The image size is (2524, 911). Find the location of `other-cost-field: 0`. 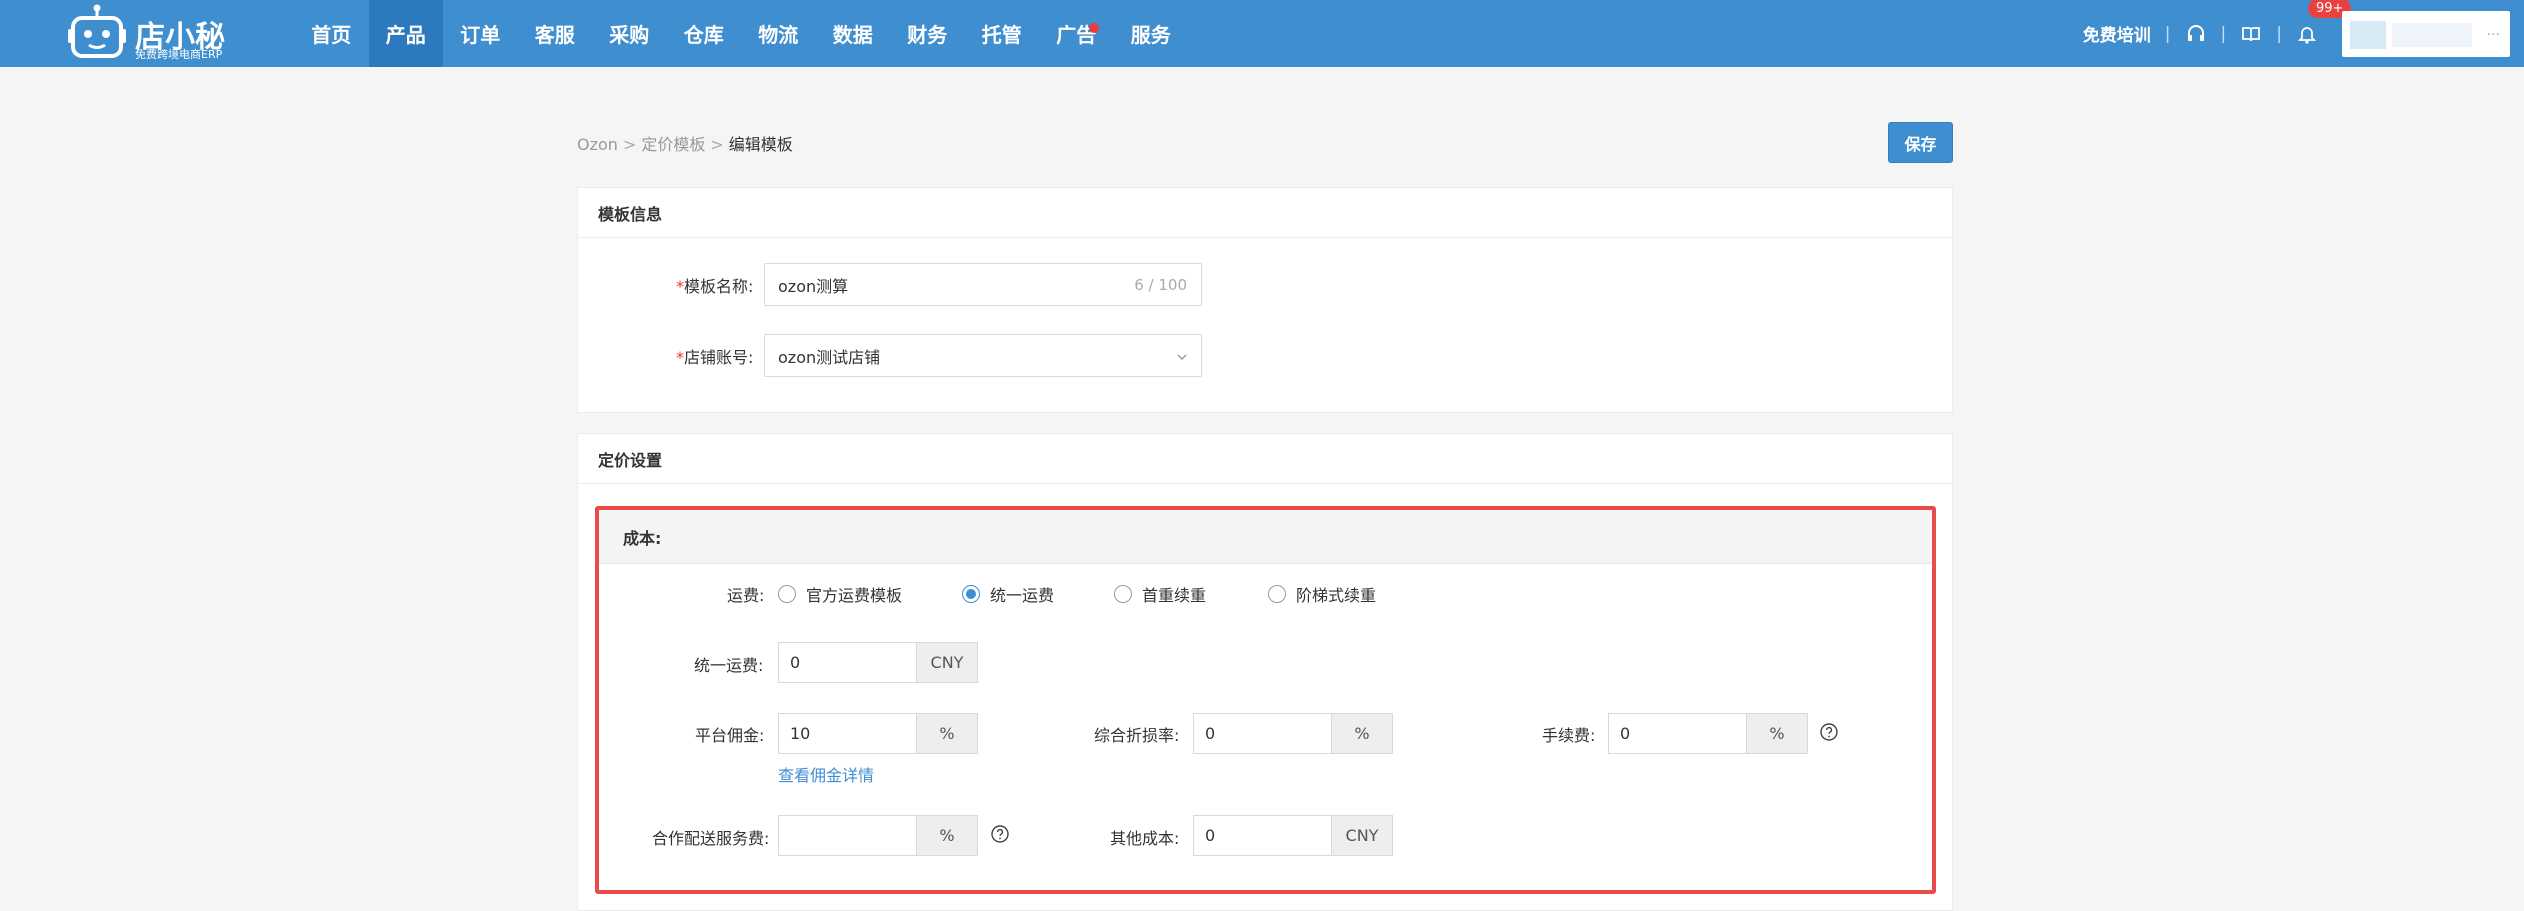

other-cost-field: 0 is located at coordinates (1262, 835).